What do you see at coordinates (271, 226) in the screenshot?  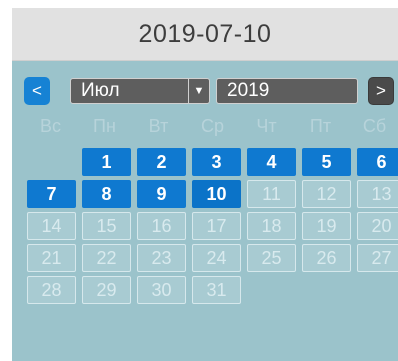 I see `day-cell: 18` at bounding box center [271, 226].